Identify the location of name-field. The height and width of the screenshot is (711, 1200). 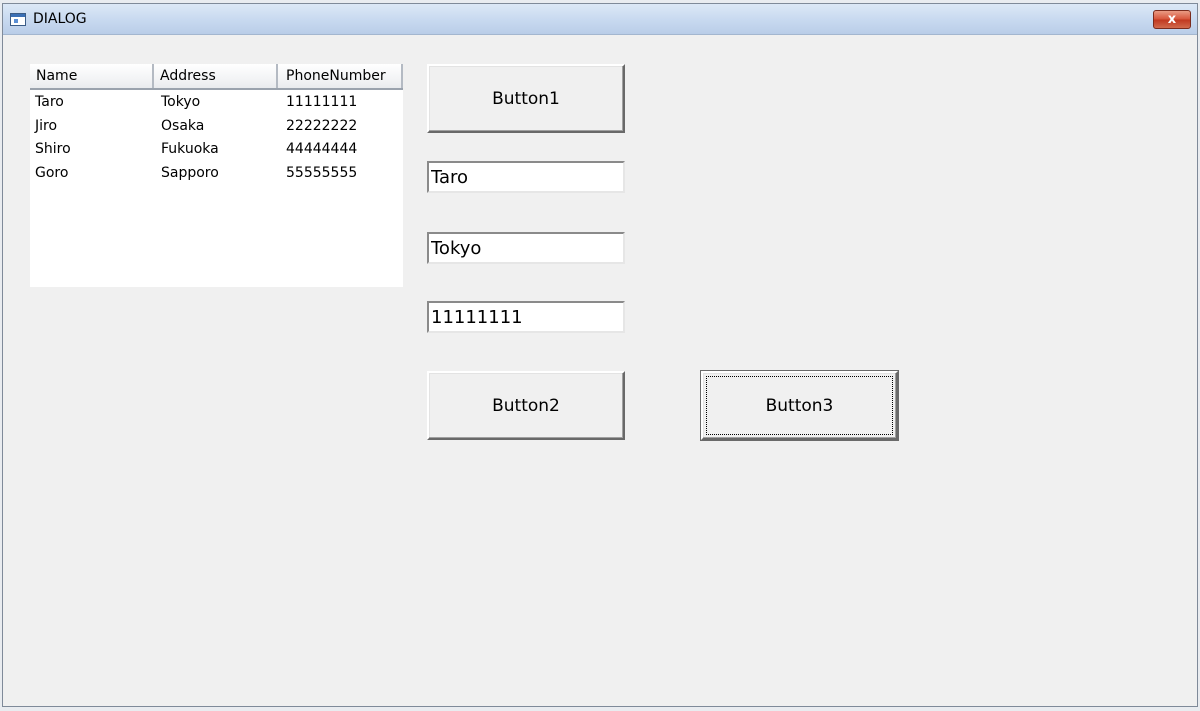
(526, 177).